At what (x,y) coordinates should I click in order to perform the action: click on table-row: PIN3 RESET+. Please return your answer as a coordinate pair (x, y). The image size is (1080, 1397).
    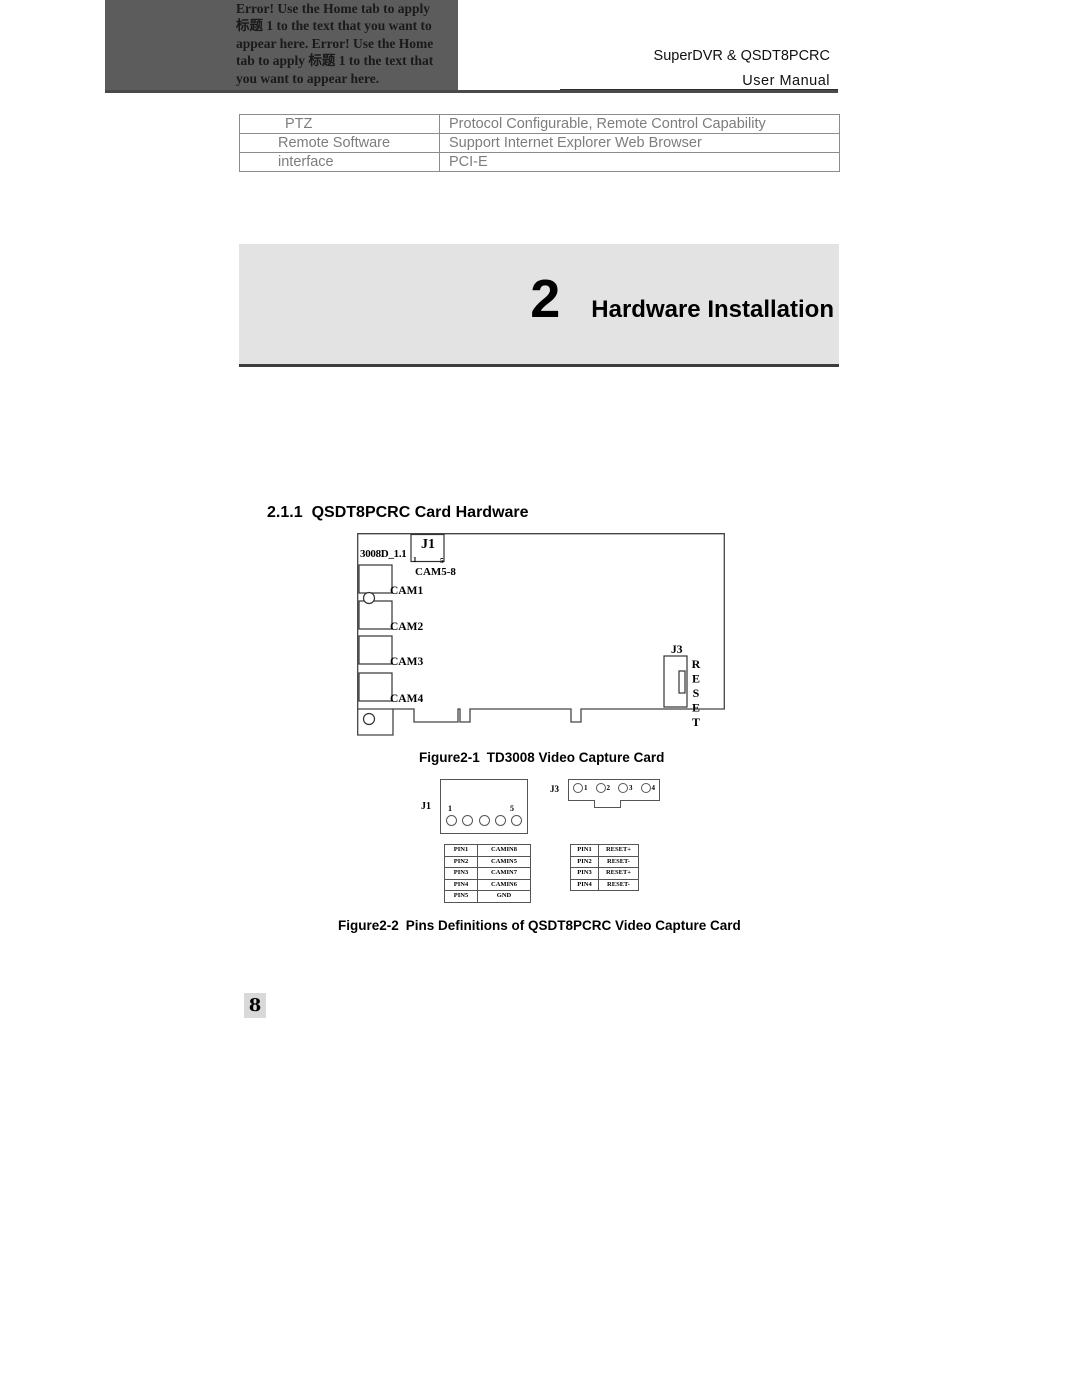
    Looking at the image, I should click on (604, 873).